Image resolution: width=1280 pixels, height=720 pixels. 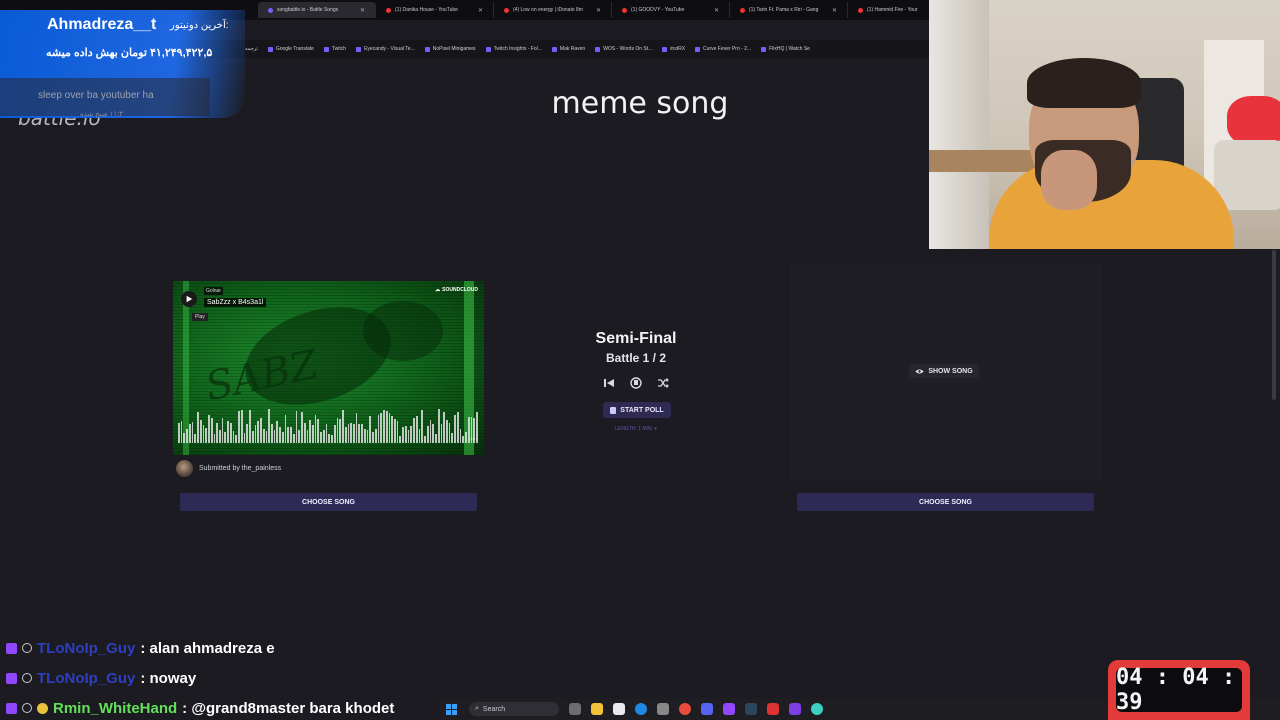 I want to click on eye-icon, so click(x=919, y=371).